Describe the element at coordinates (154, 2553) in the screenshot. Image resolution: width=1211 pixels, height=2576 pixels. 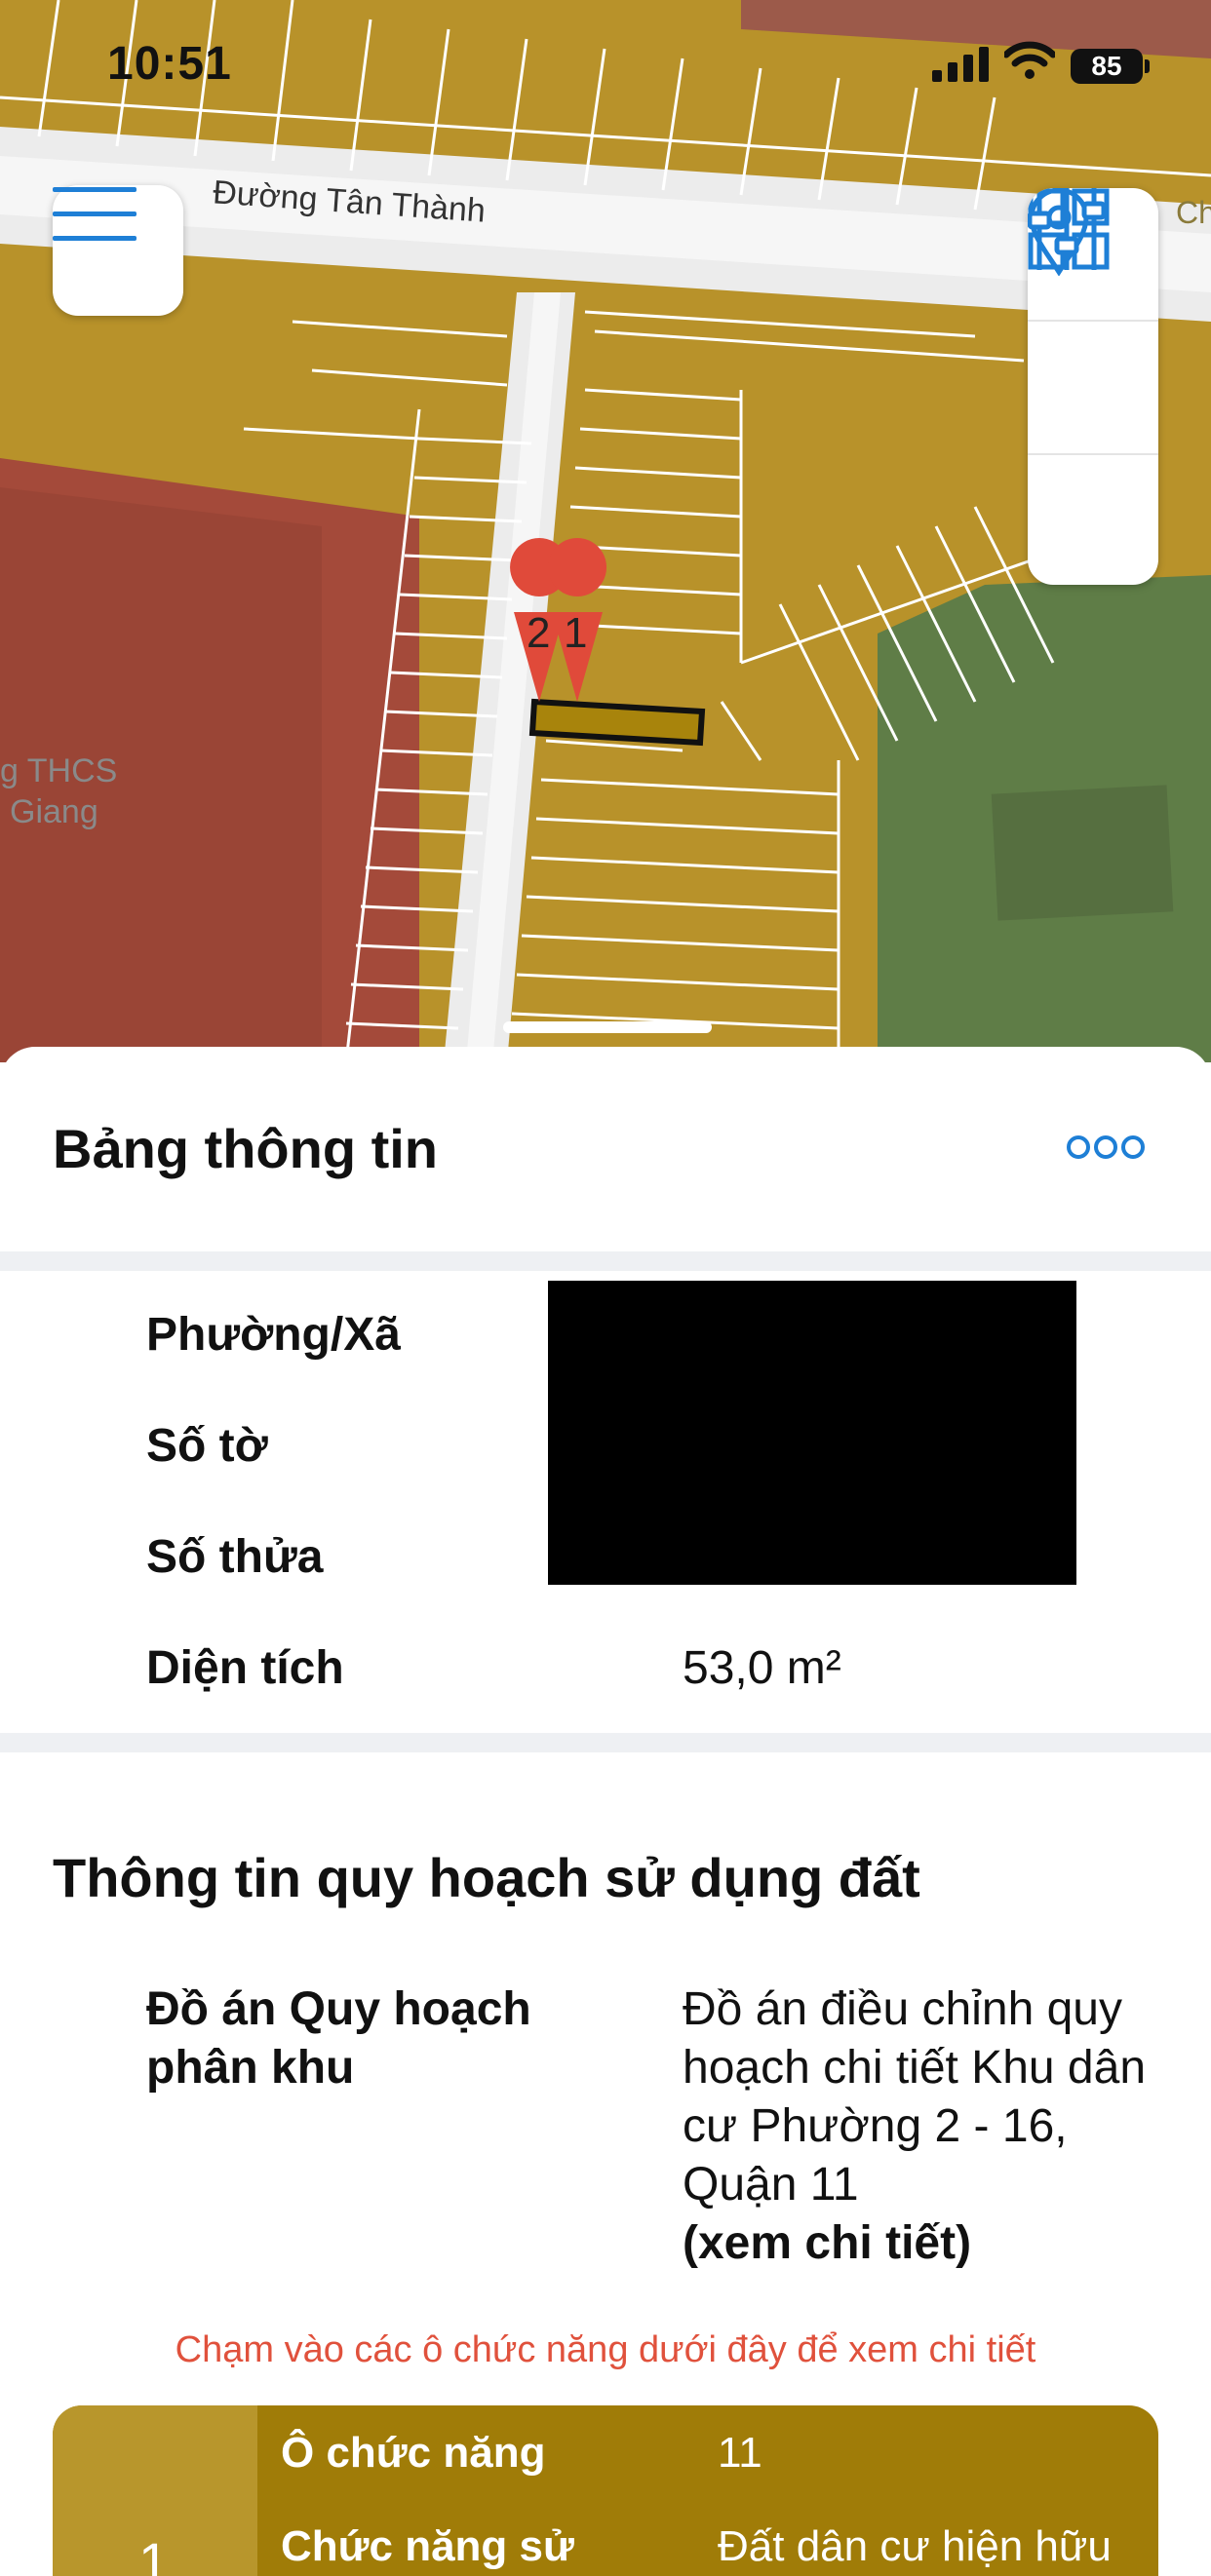
I see `function-index: 1` at that location.